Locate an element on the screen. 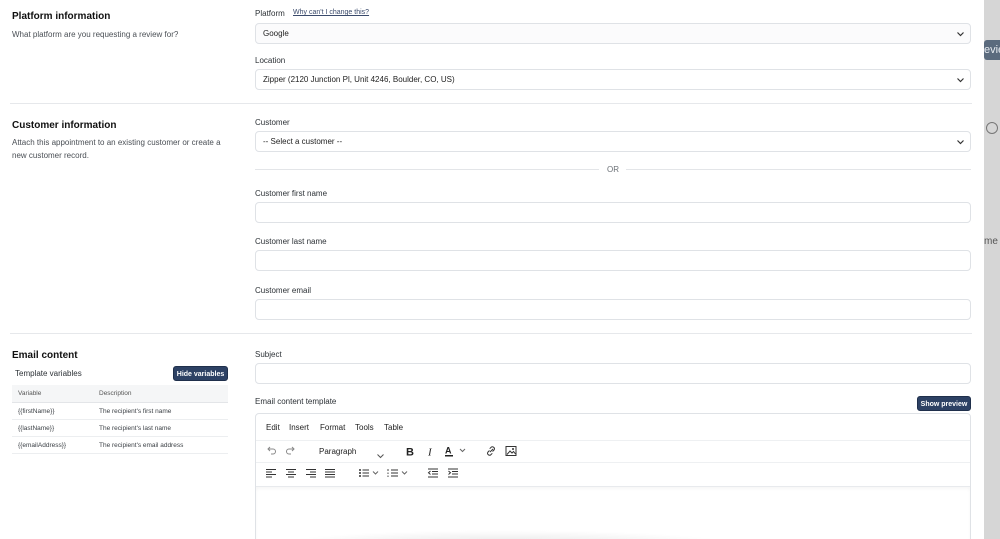  align-justify-icon is located at coordinates (331, 474).